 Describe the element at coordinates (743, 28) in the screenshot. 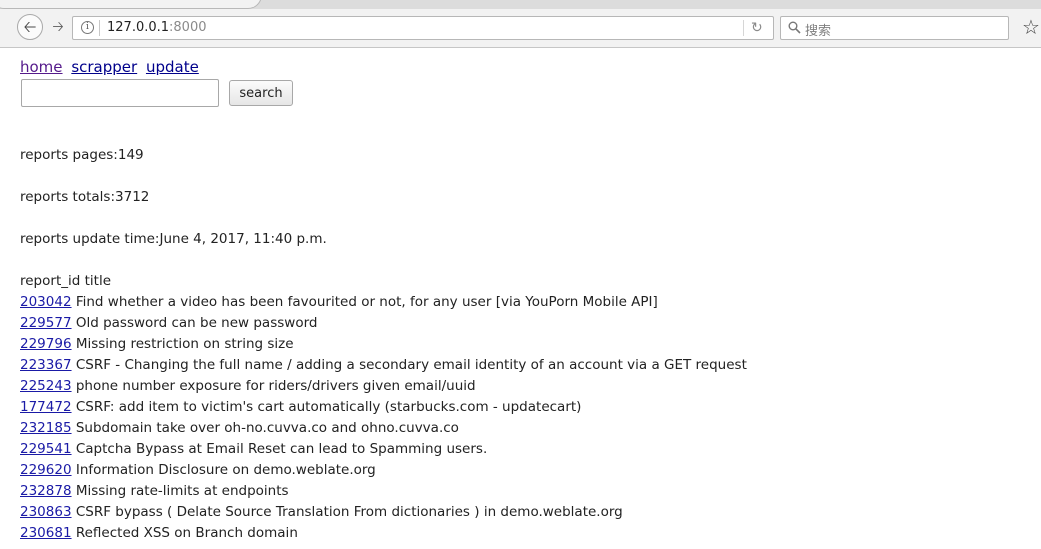

I see `reload-separator` at that location.